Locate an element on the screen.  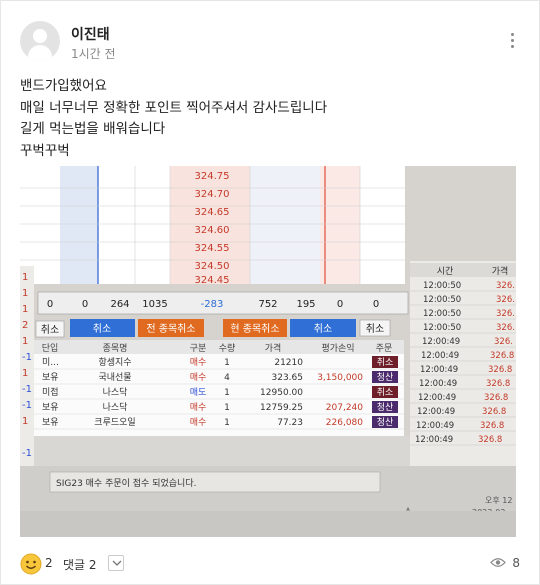
price-level: 324.55 is located at coordinates (212, 248).